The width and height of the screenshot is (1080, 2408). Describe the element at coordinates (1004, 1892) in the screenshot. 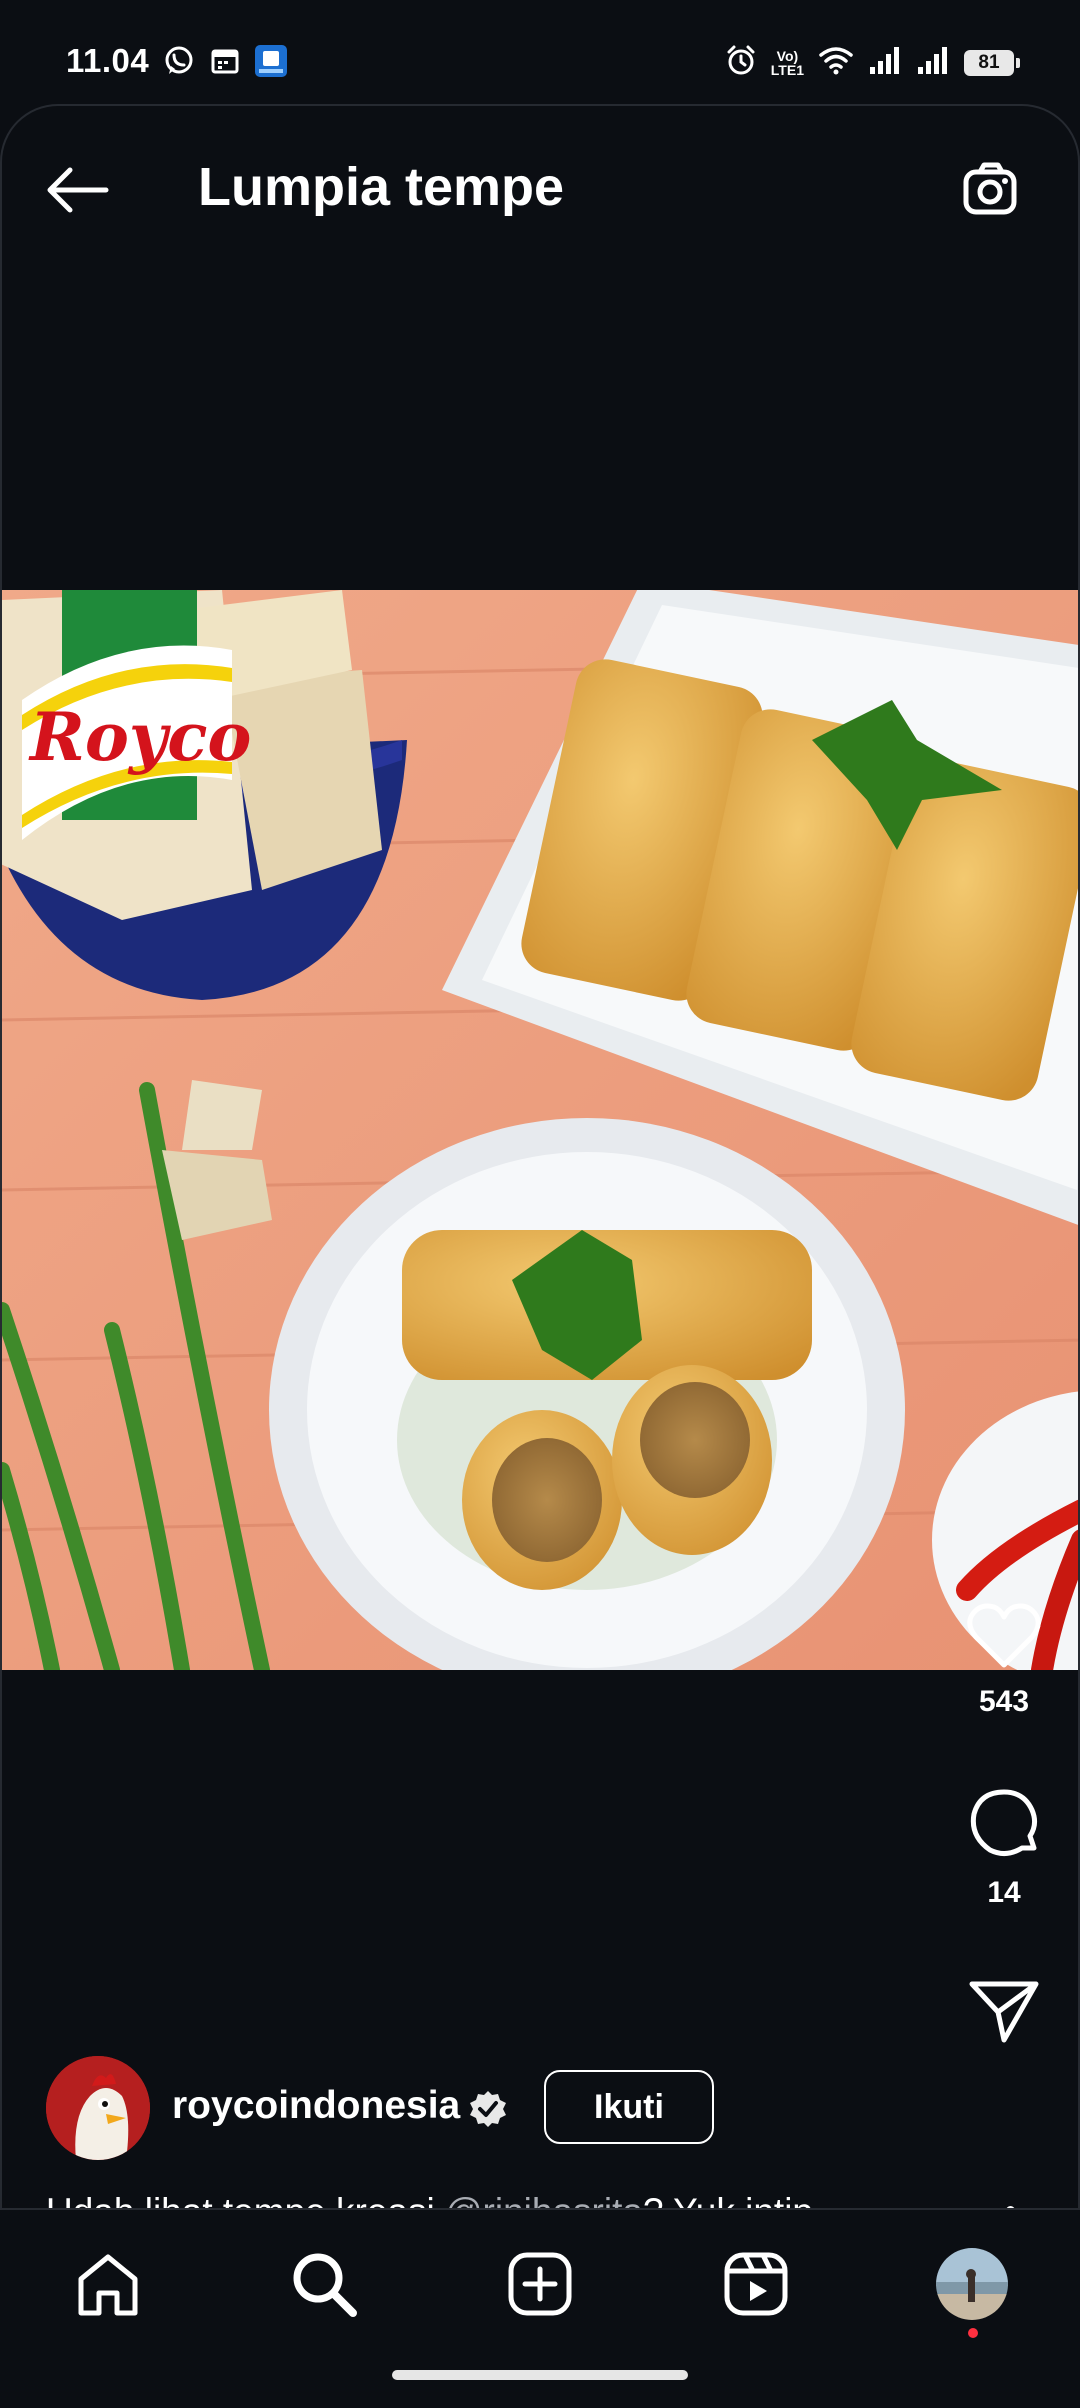

I see `comment-count: 14` at that location.